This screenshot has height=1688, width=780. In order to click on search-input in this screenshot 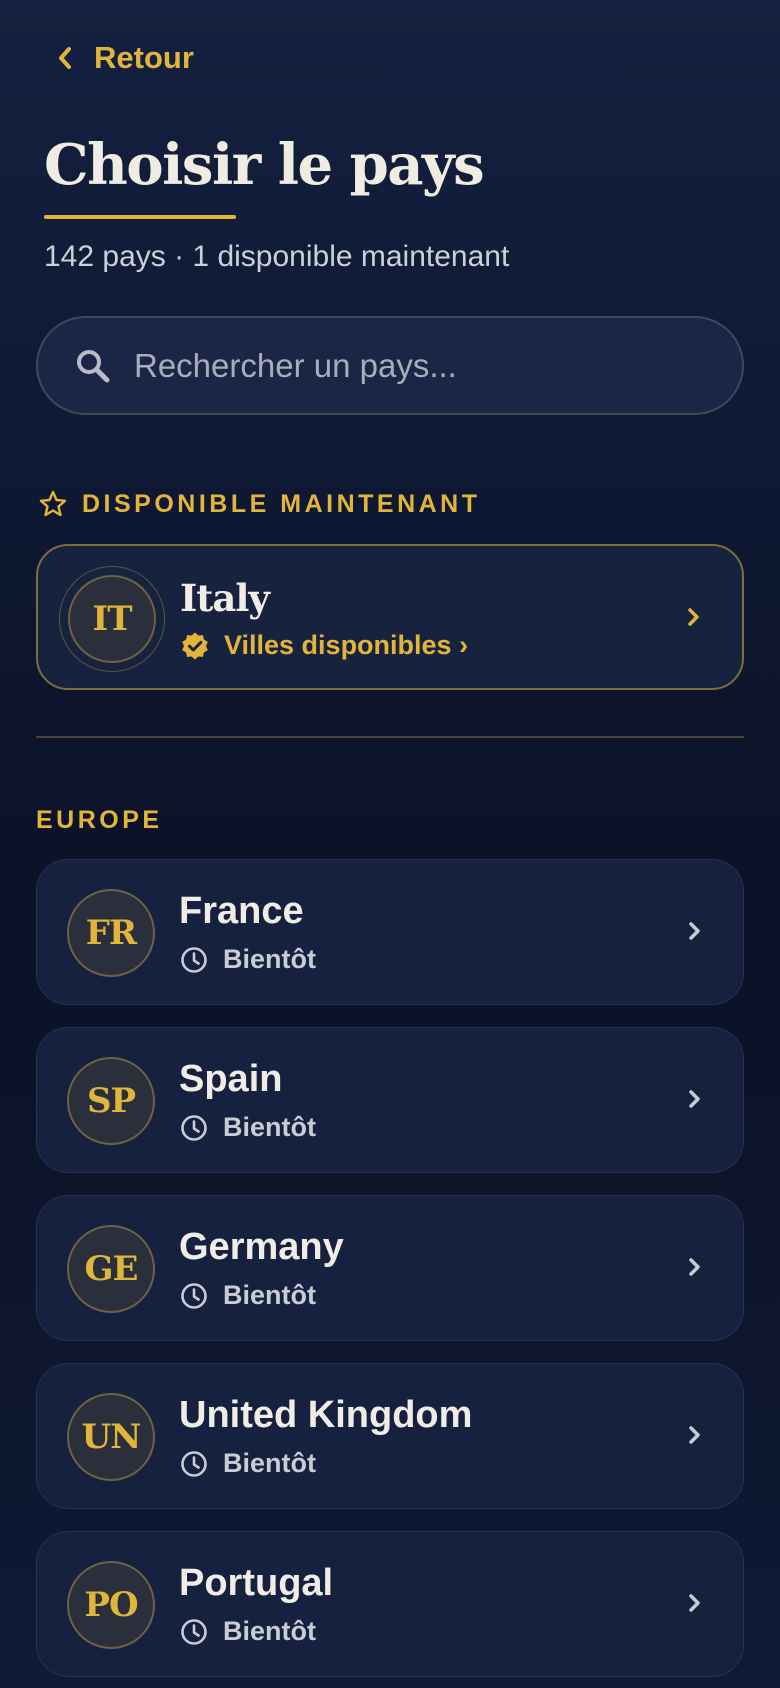, I will do `click(414, 365)`.